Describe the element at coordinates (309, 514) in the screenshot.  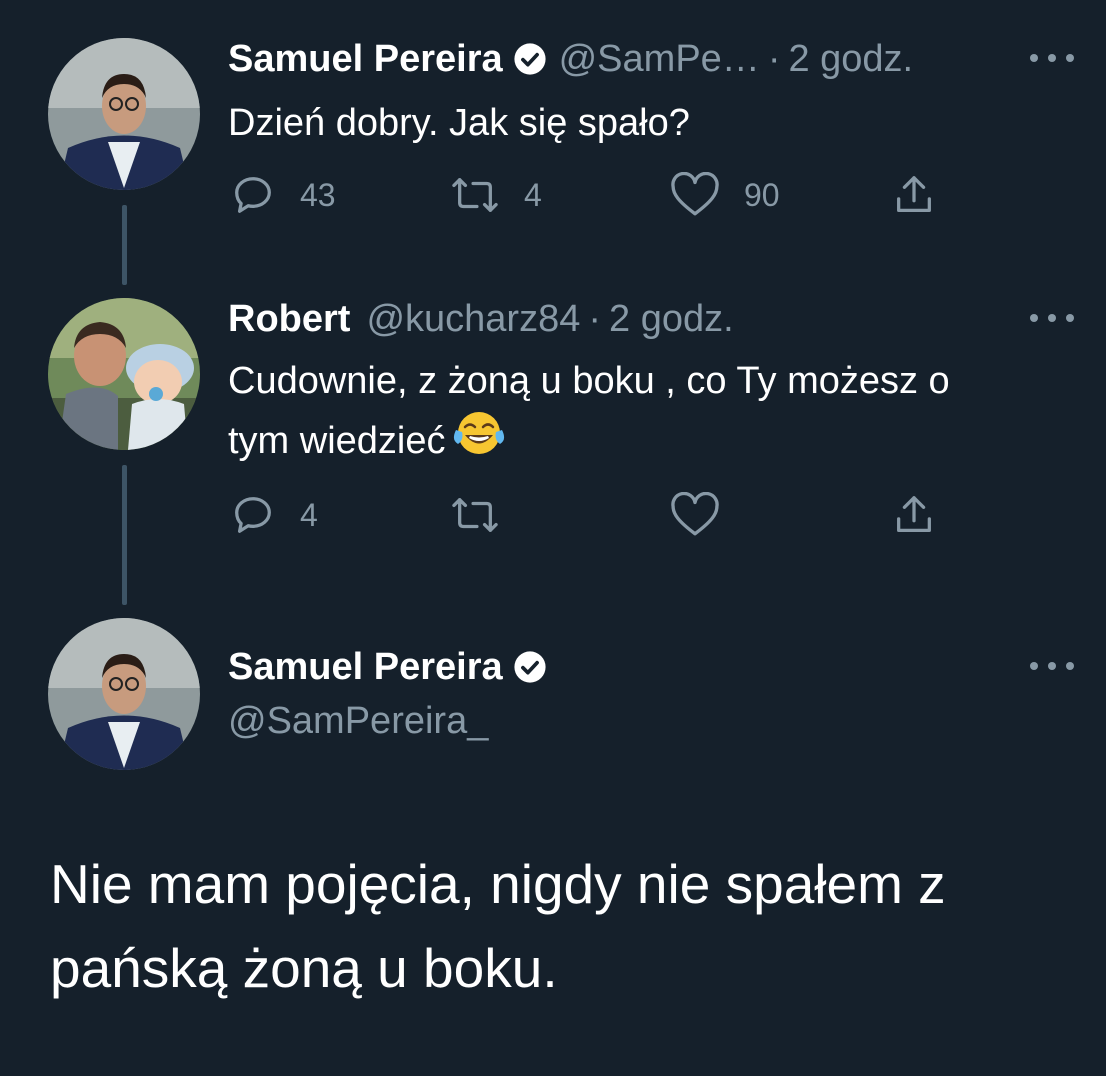
I see `reply-count: 4` at that location.